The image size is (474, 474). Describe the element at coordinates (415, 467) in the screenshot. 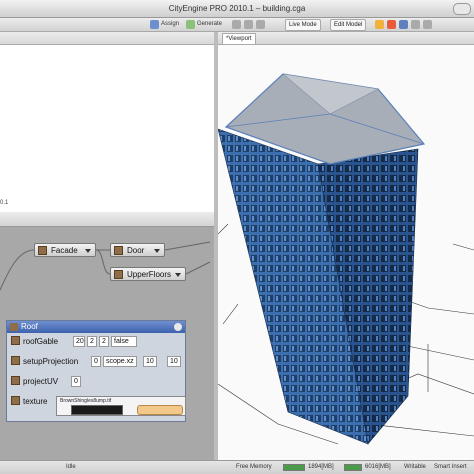

I see `writable-status: Writable` at that location.